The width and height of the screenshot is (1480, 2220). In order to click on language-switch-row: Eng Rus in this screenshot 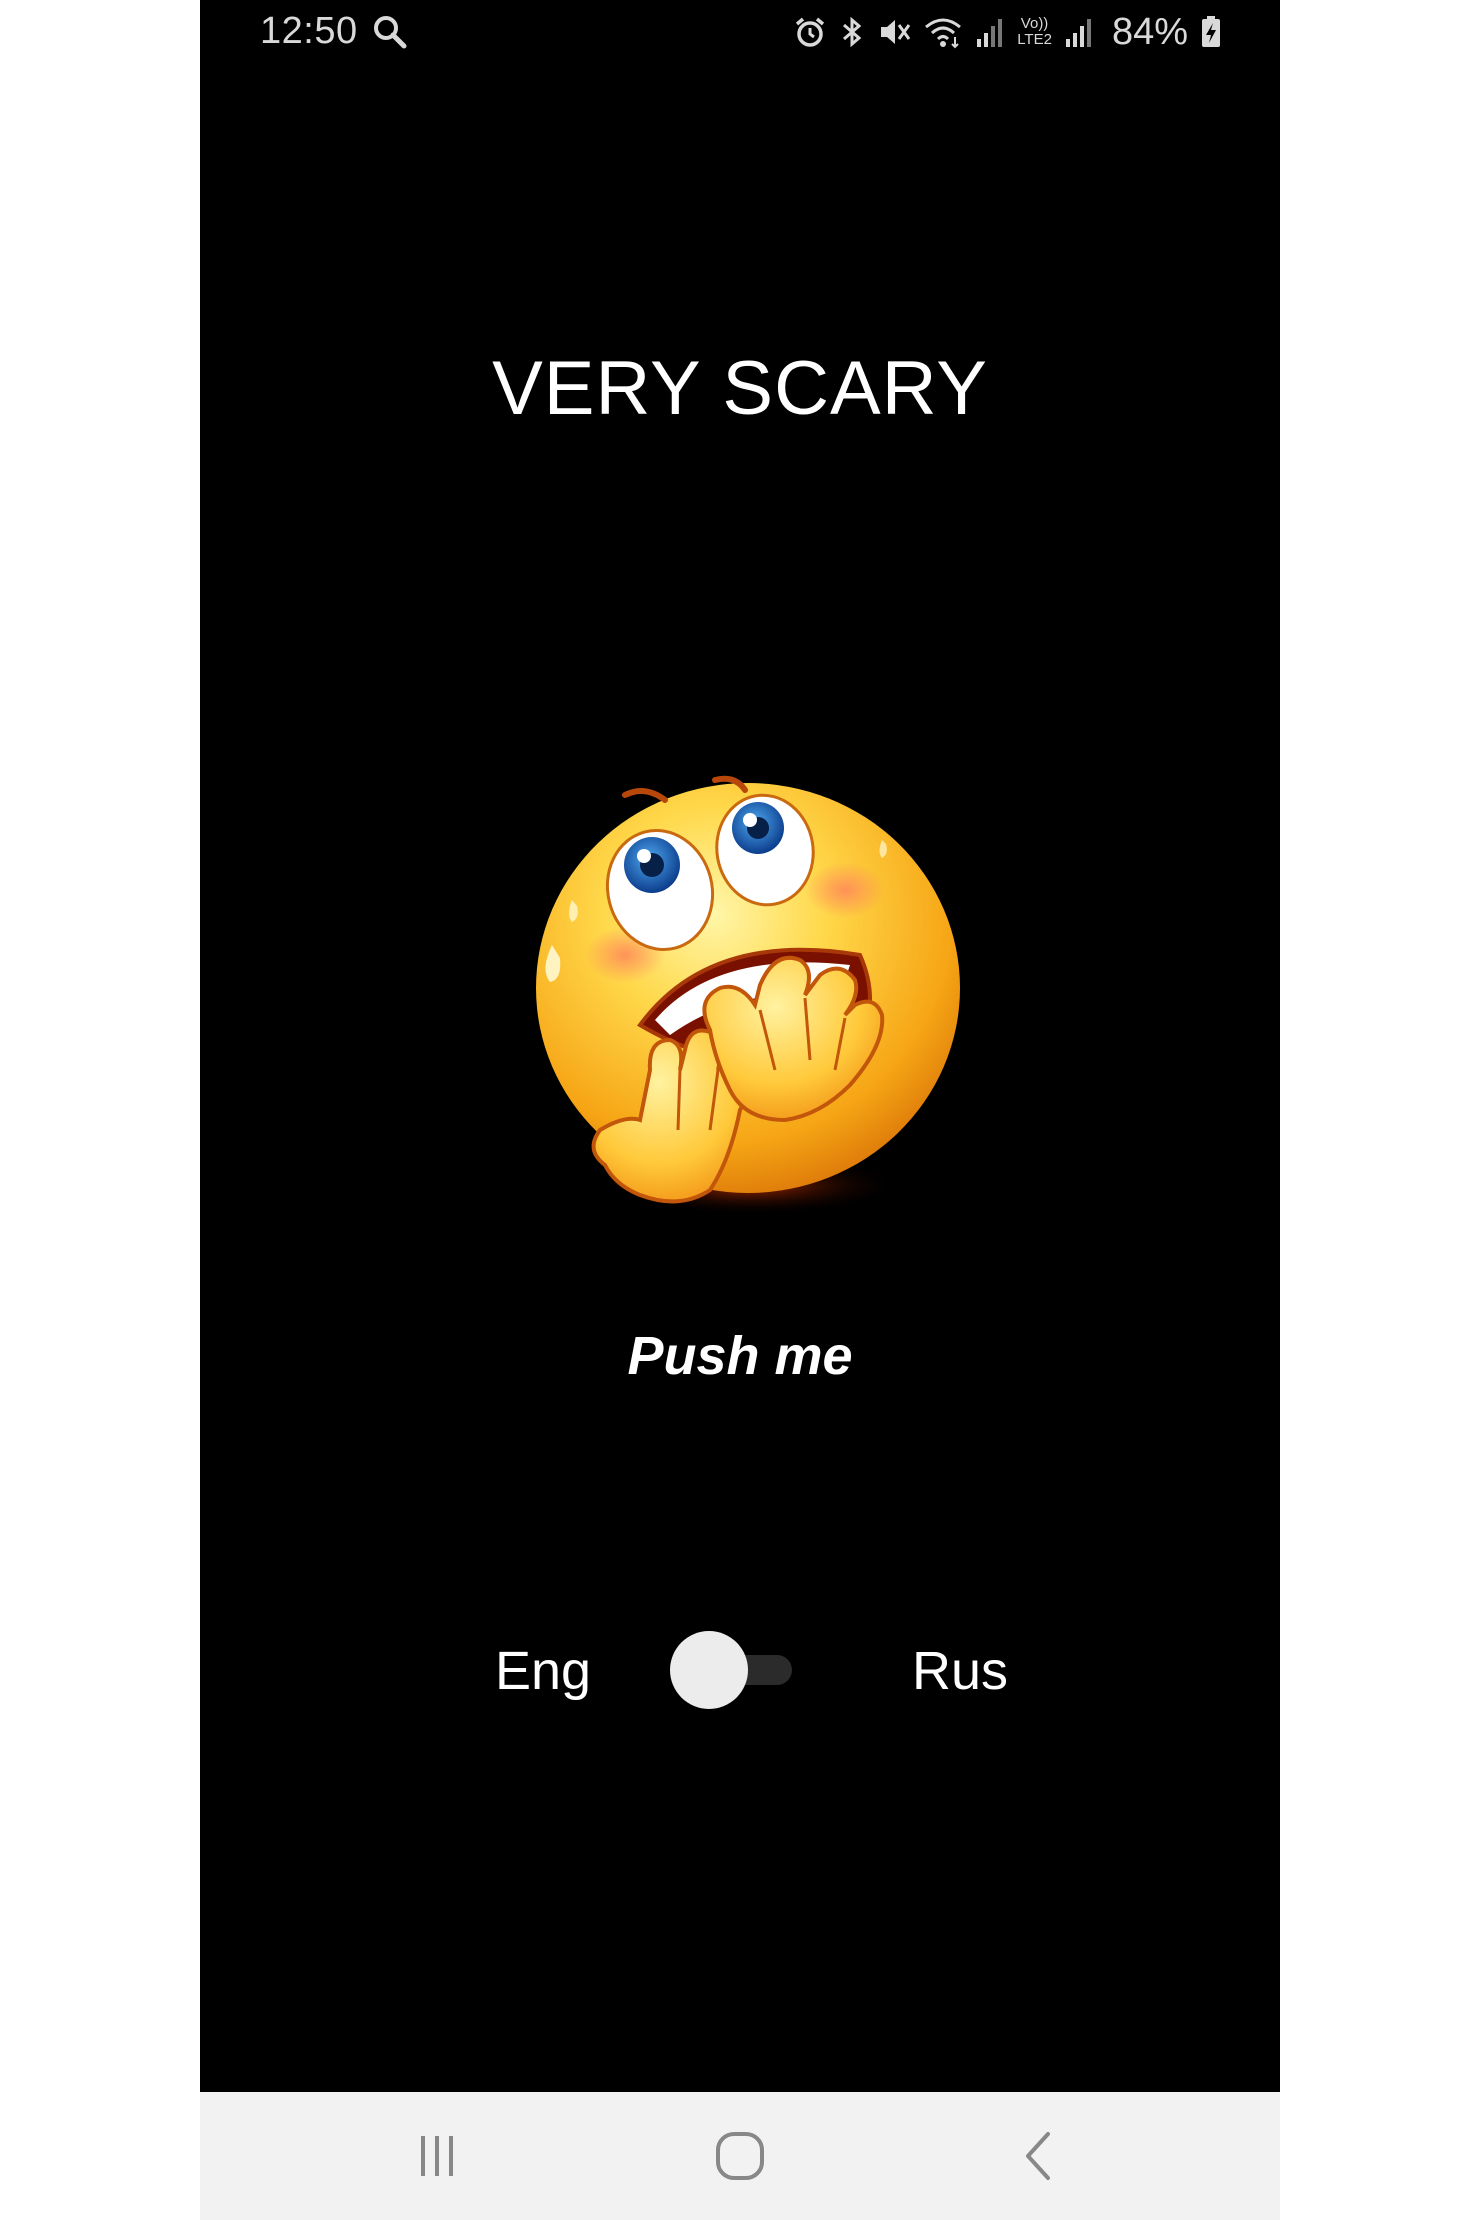, I will do `click(740, 1670)`.